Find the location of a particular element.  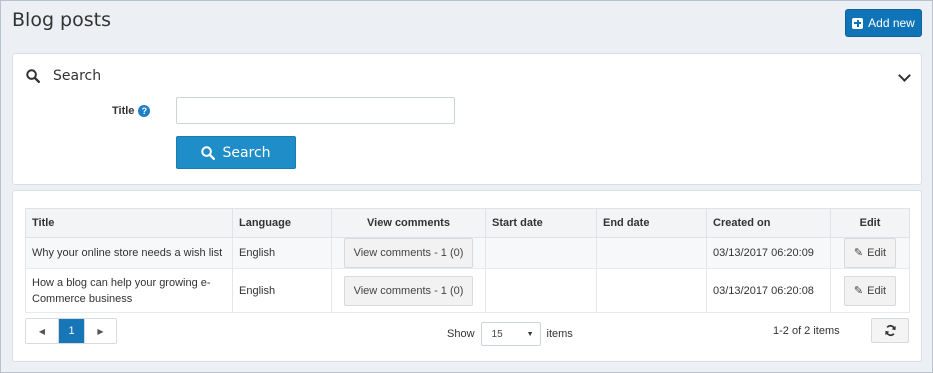

page-title: Blog posts is located at coordinates (61, 20).